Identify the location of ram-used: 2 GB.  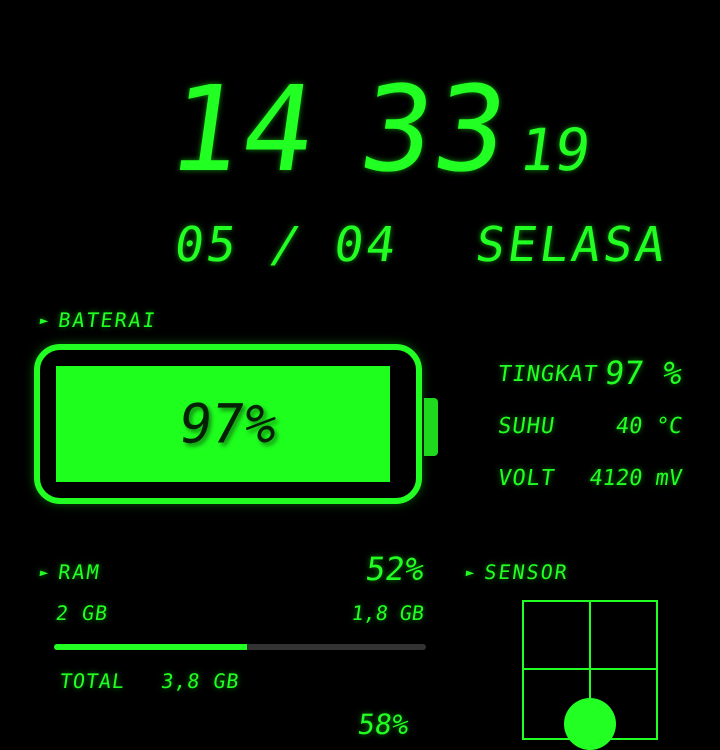
(82, 613).